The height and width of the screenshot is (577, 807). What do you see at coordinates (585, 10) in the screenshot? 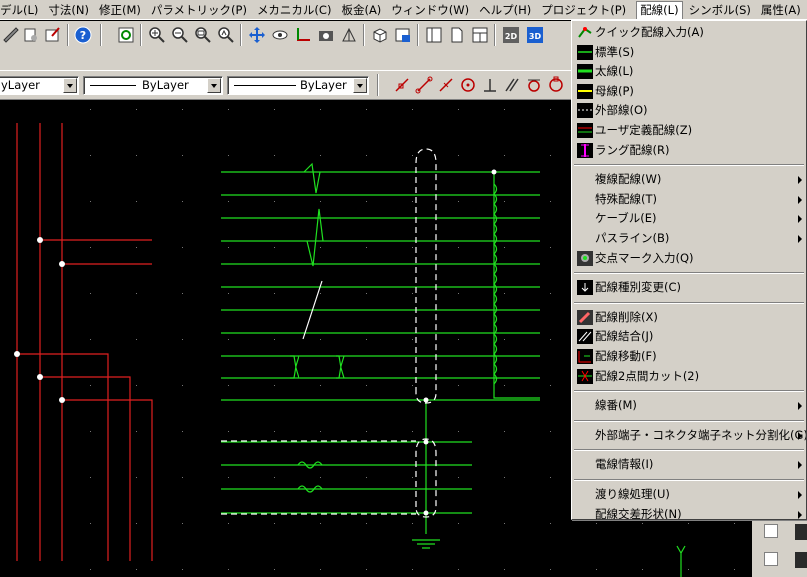
I see `menu-8: プロジェクト(P)` at bounding box center [585, 10].